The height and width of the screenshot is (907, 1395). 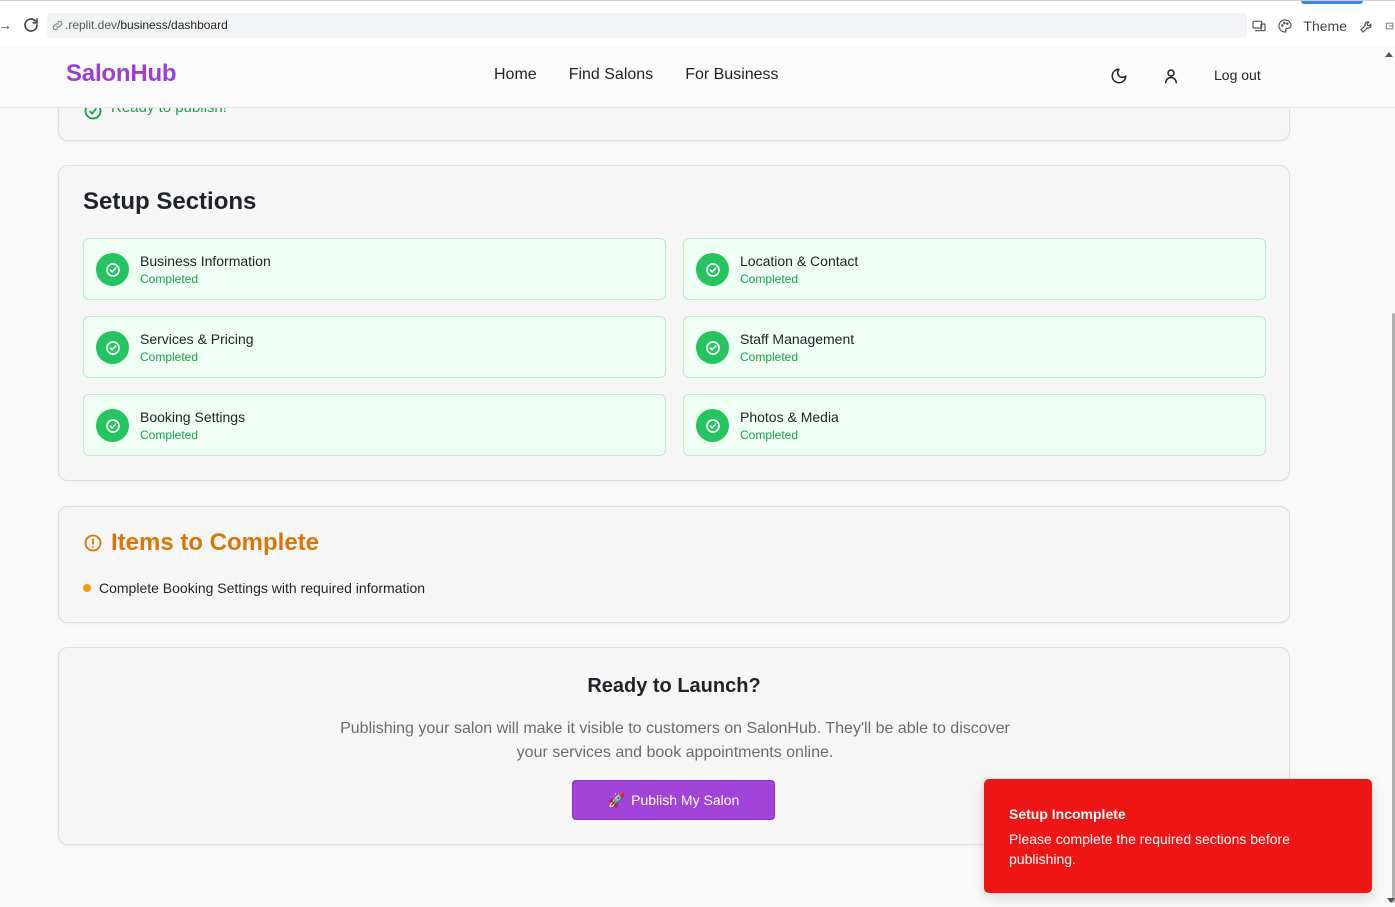 I want to click on browser-actions: Theme, so click(x=1323, y=26).